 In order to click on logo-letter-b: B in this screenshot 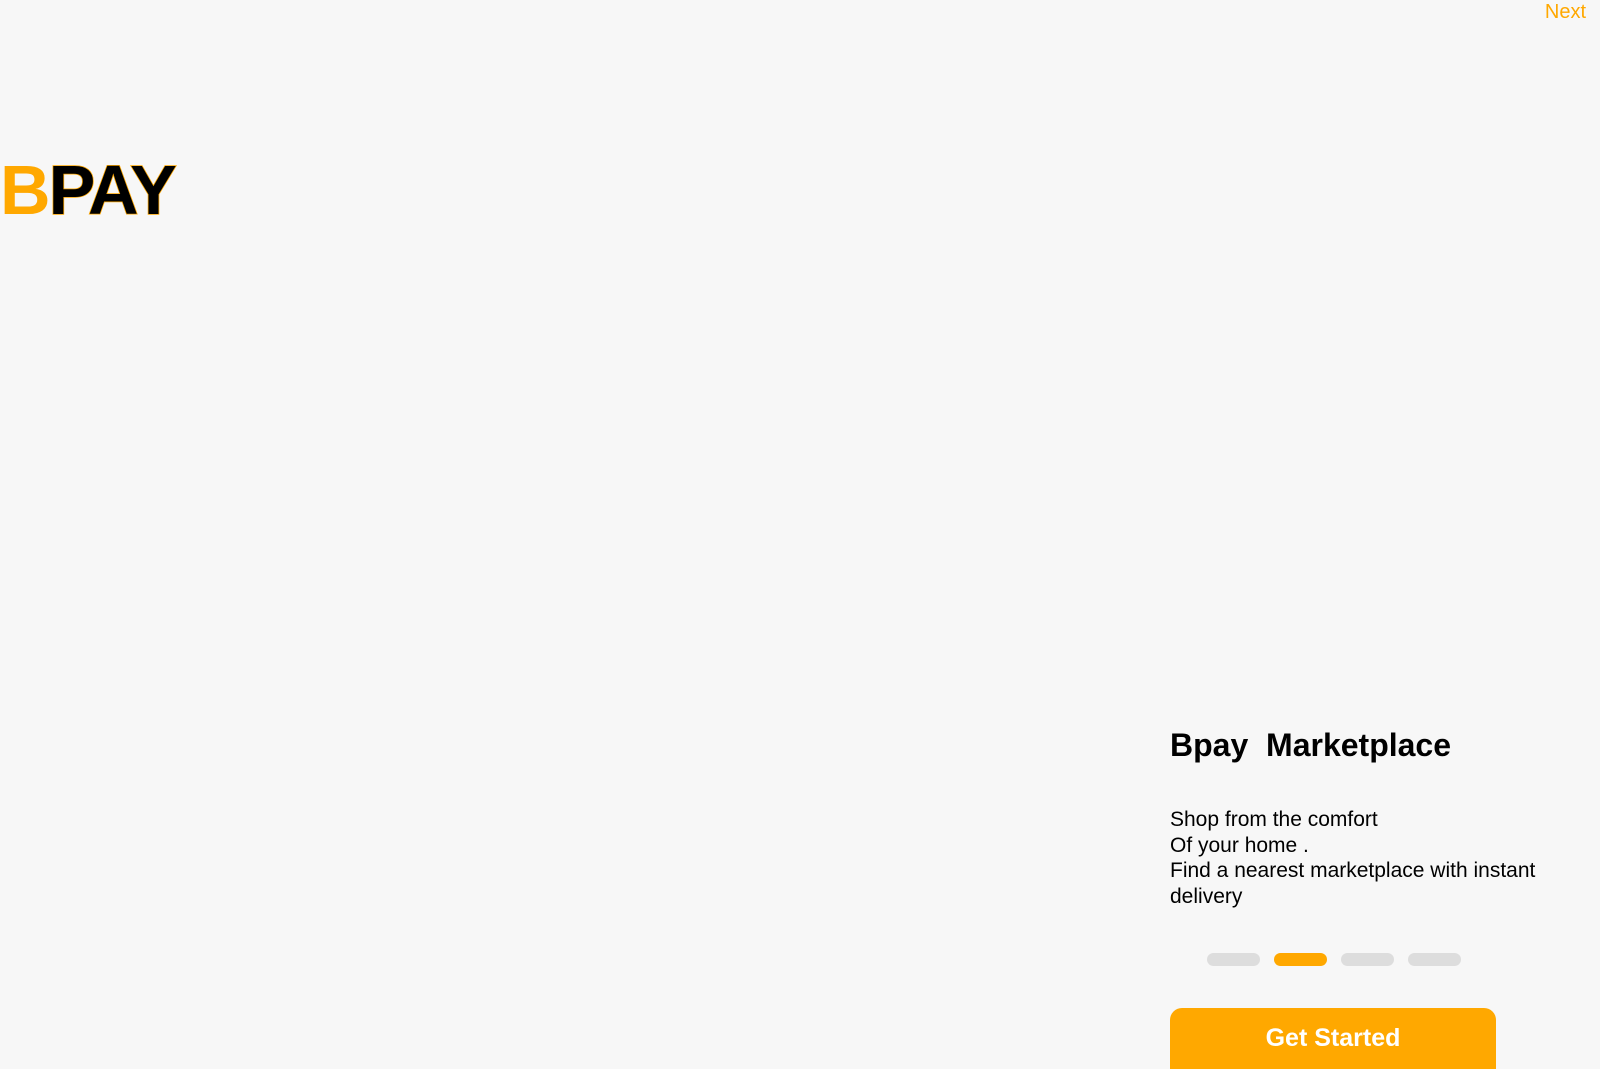, I will do `click(25, 190)`.